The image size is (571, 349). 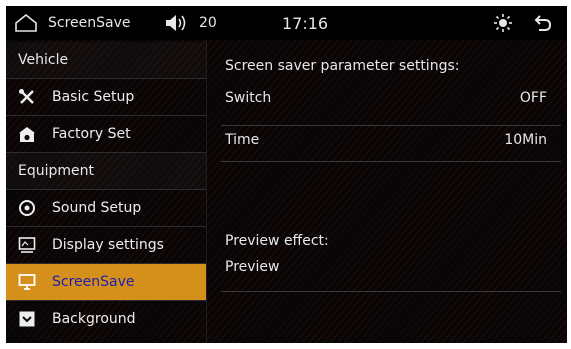 What do you see at coordinates (277, 241) in the screenshot?
I see `preview-heading: Preview effect:` at bounding box center [277, 241].